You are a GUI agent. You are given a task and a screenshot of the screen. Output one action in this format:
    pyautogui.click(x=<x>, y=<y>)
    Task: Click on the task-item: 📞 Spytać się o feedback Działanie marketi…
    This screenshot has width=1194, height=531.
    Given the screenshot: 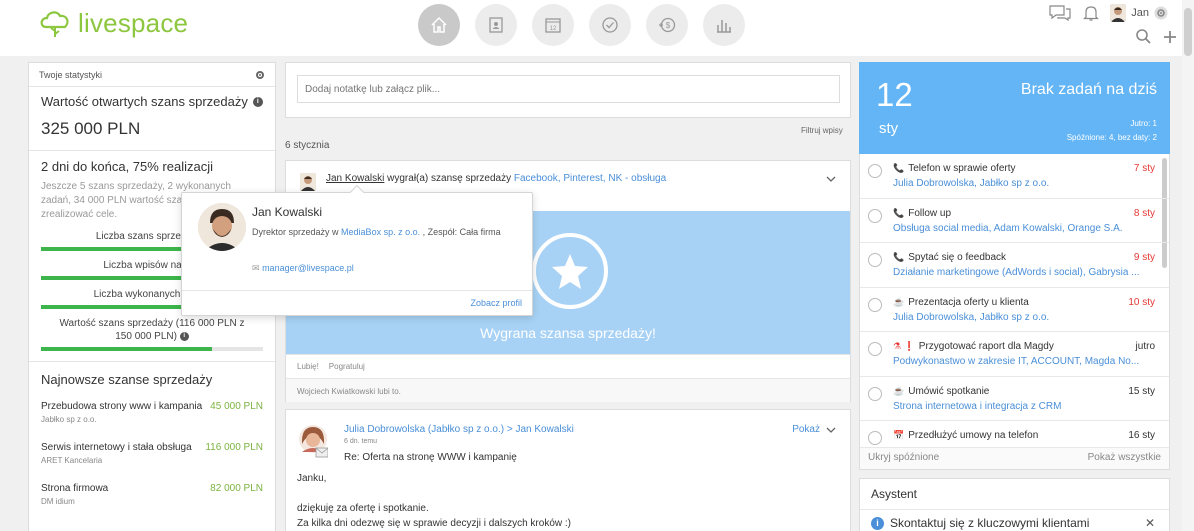 What is the action you would take?
    pyautogui.click(x=1014, y=265)
    